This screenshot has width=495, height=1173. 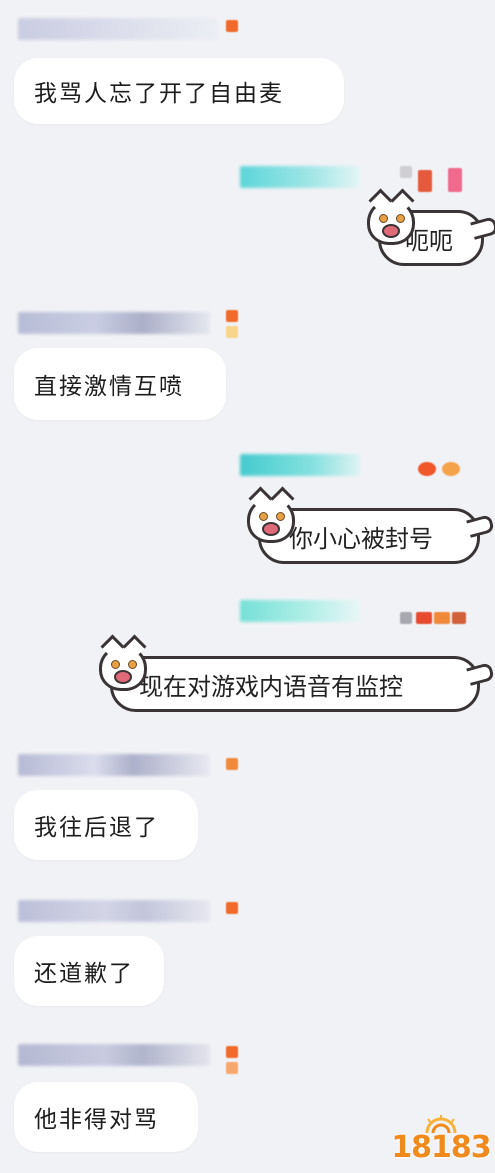 I want to click on message-text: 你小心被封号, so click(x=361, y=538).